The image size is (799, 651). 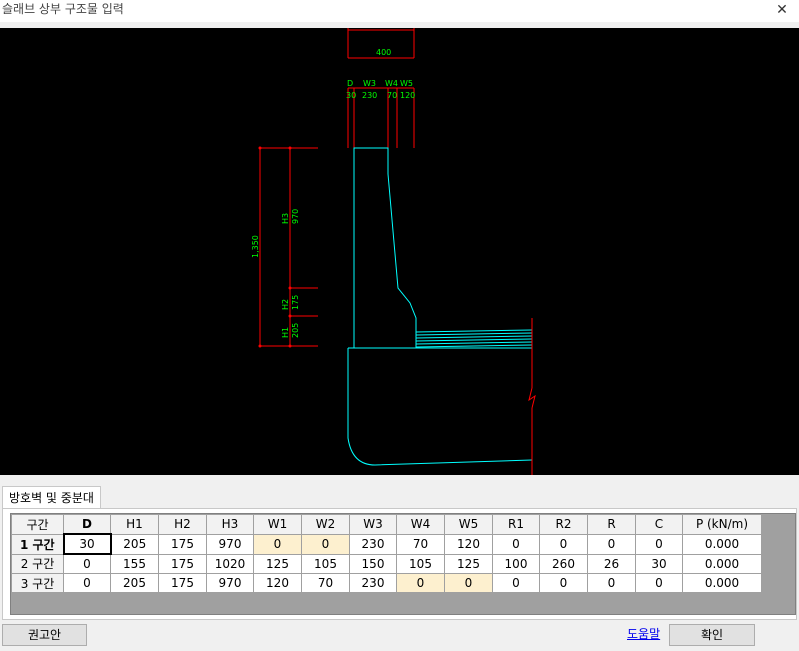 I want to click on cell-r3-c: 0, so click(x=659, y=583).